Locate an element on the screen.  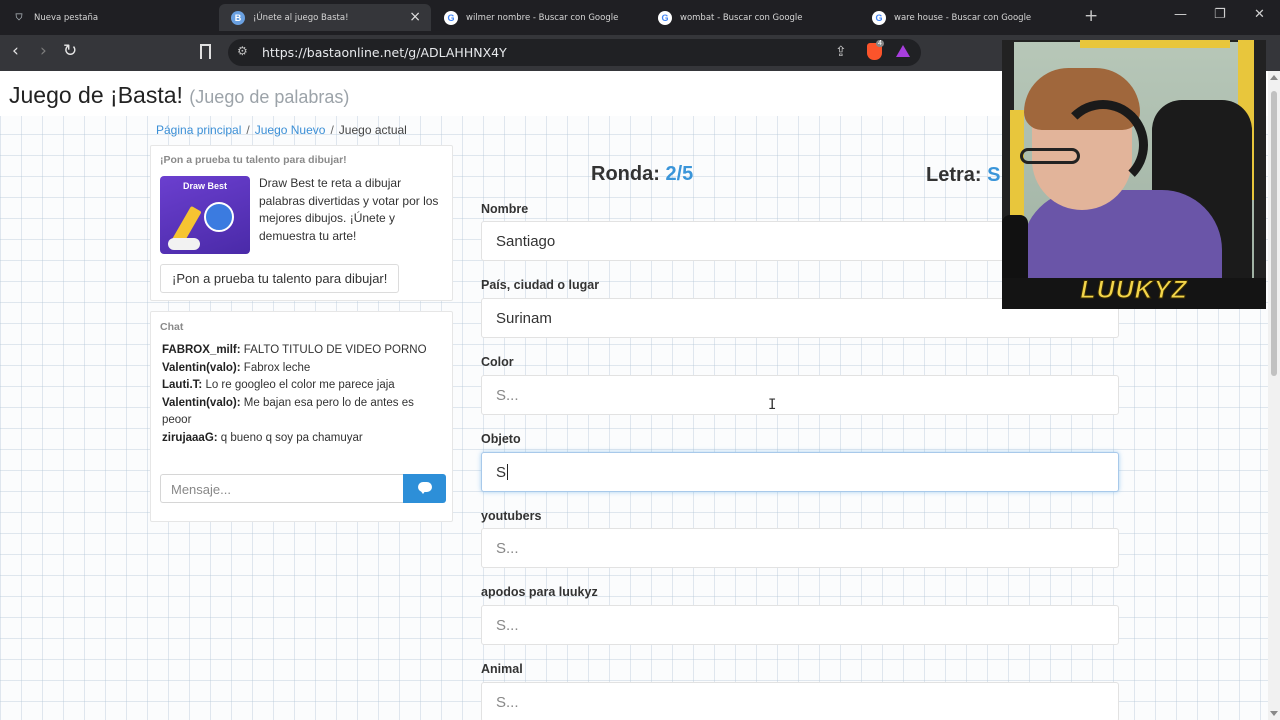
site-title: Juego de ¡Basta! (Juego de palabras) is located at coordinates (179, 95).